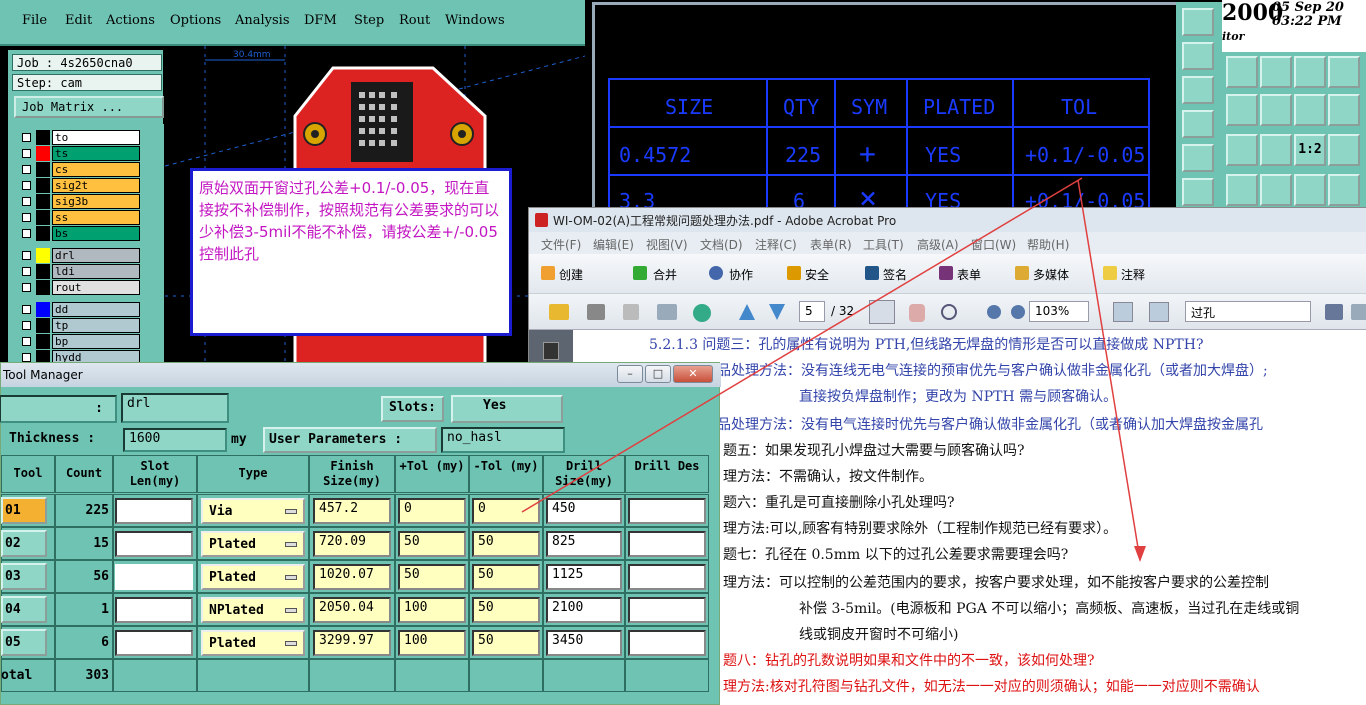 The width and height of the screenshot is (1366, 705). Describe the element at coordinates (80, 341) in the screenshot. I see `layer-row-bp: bp` at that location.